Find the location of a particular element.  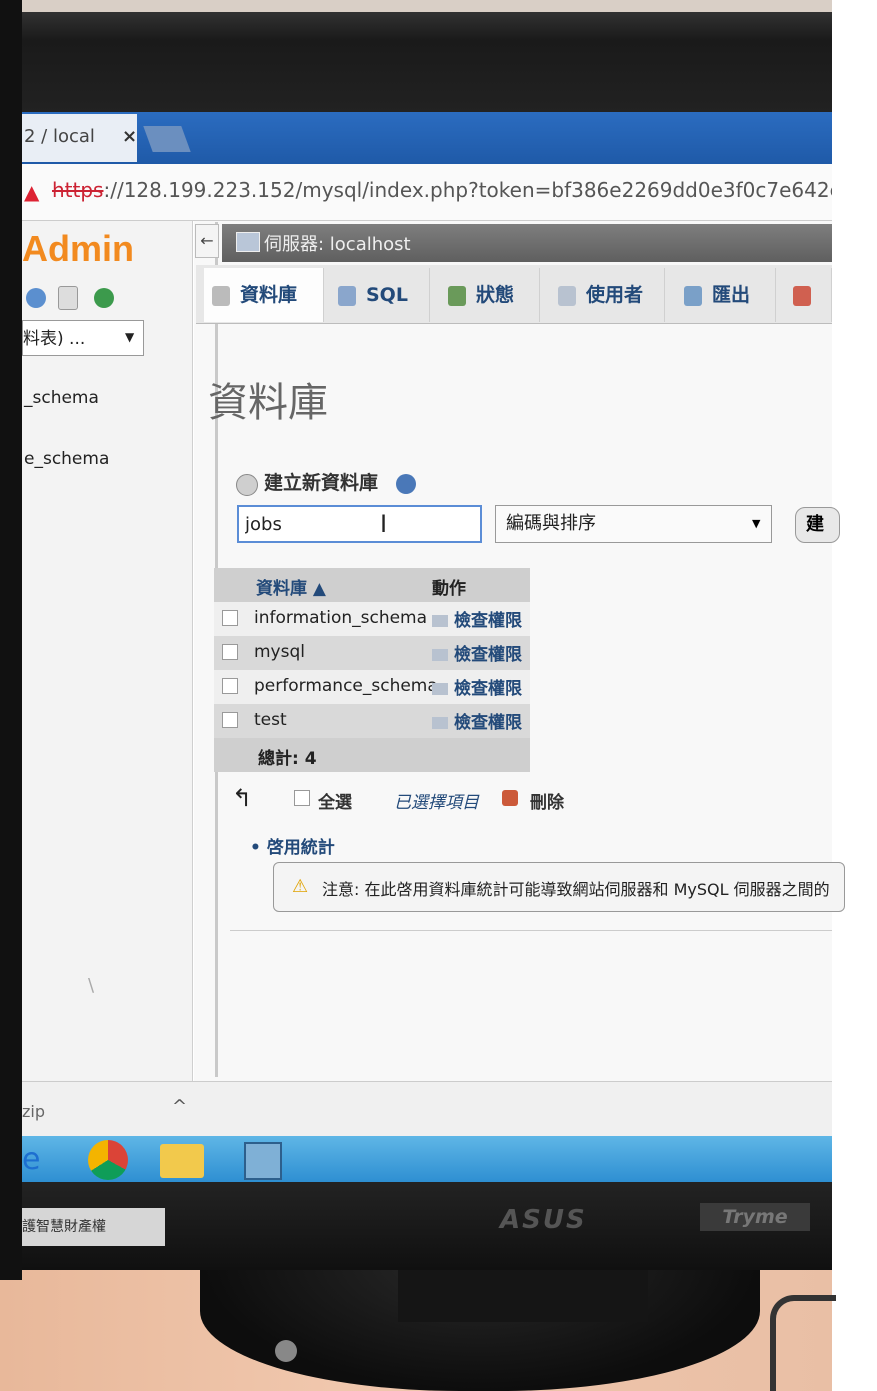

tab-export: 匯出 is located at coordinates (726, 295).